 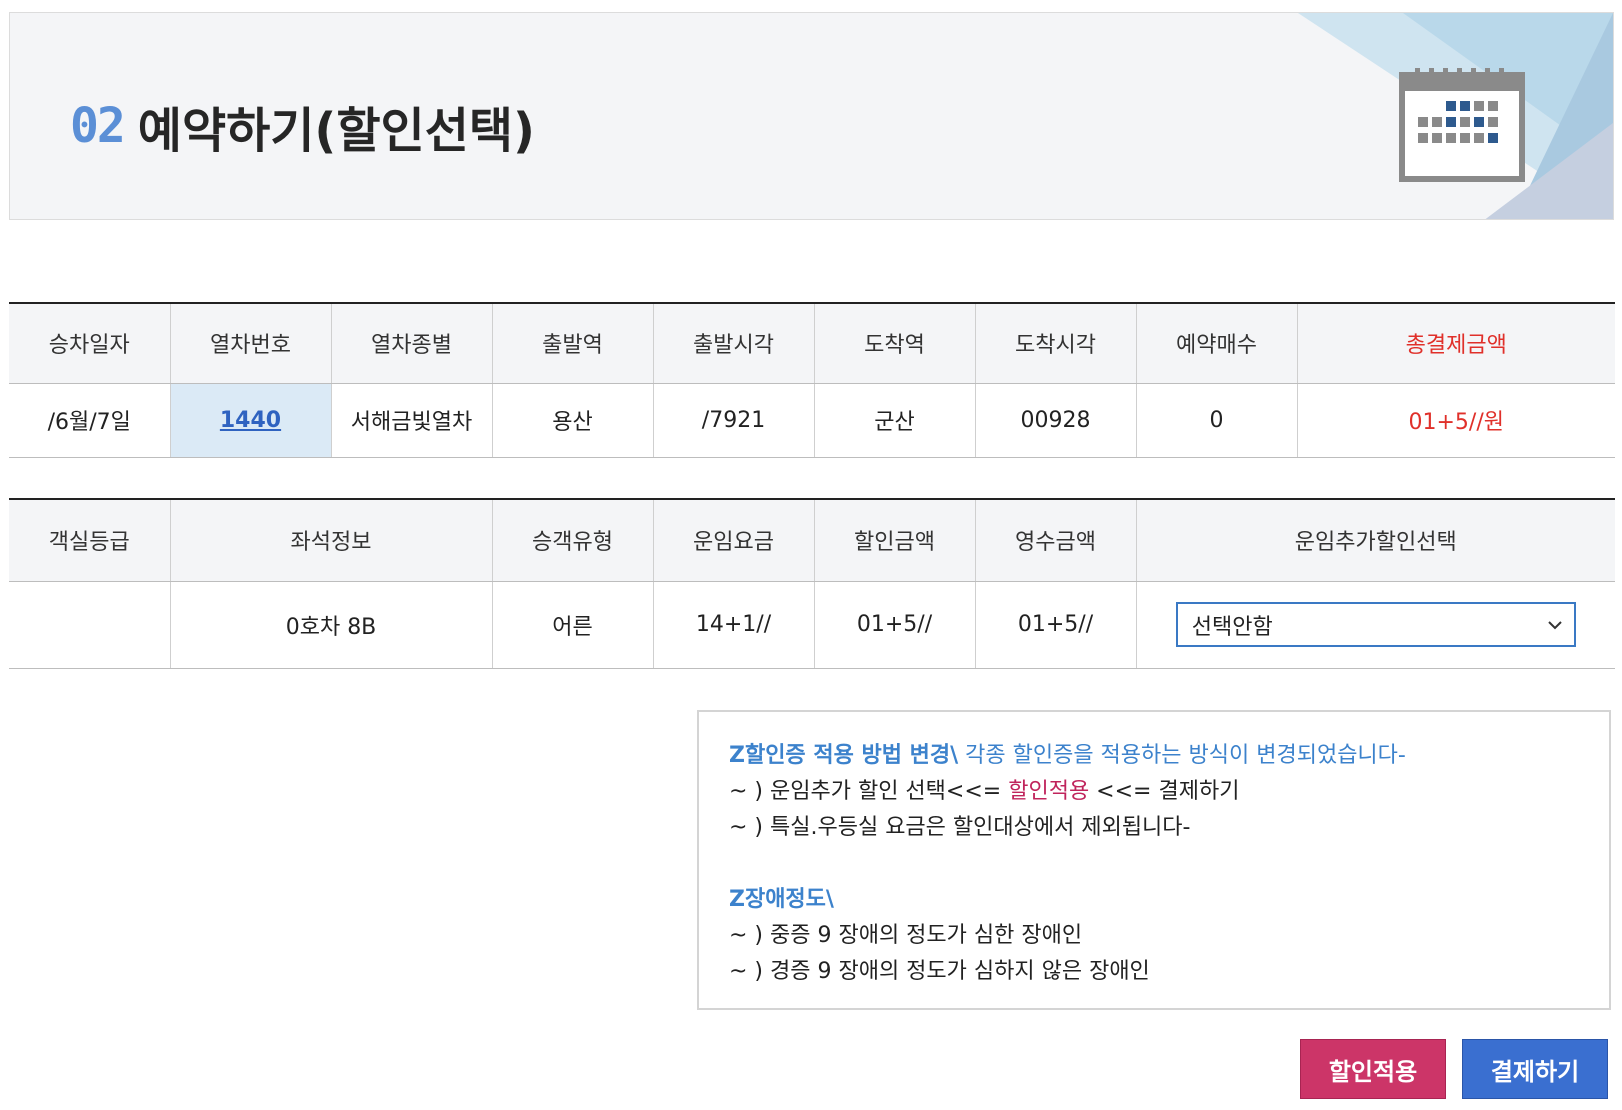 I want to click on notice-line-text: ~ ) 운임추가 할인 선택<<=, so click(x=869, y=791).